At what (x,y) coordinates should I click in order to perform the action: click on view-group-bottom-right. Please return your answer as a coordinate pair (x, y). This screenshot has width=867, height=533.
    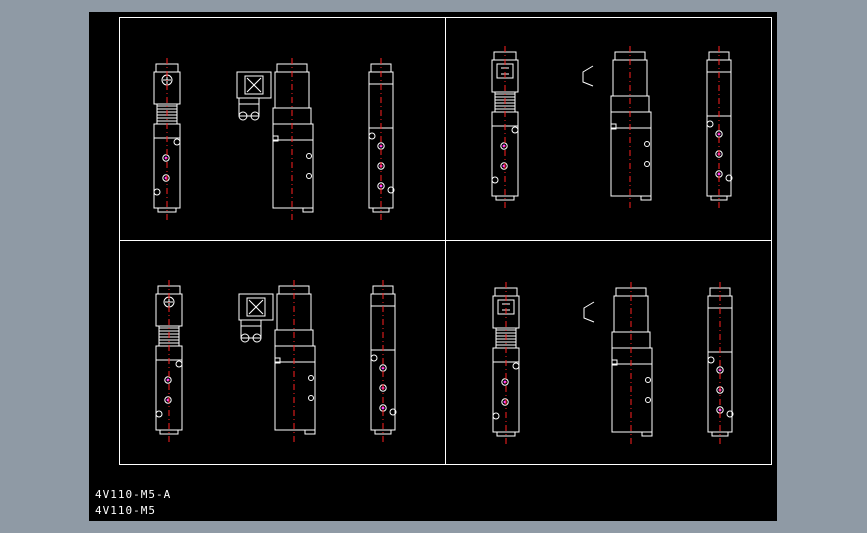
    Looking at the image, I should click on (613, 363).